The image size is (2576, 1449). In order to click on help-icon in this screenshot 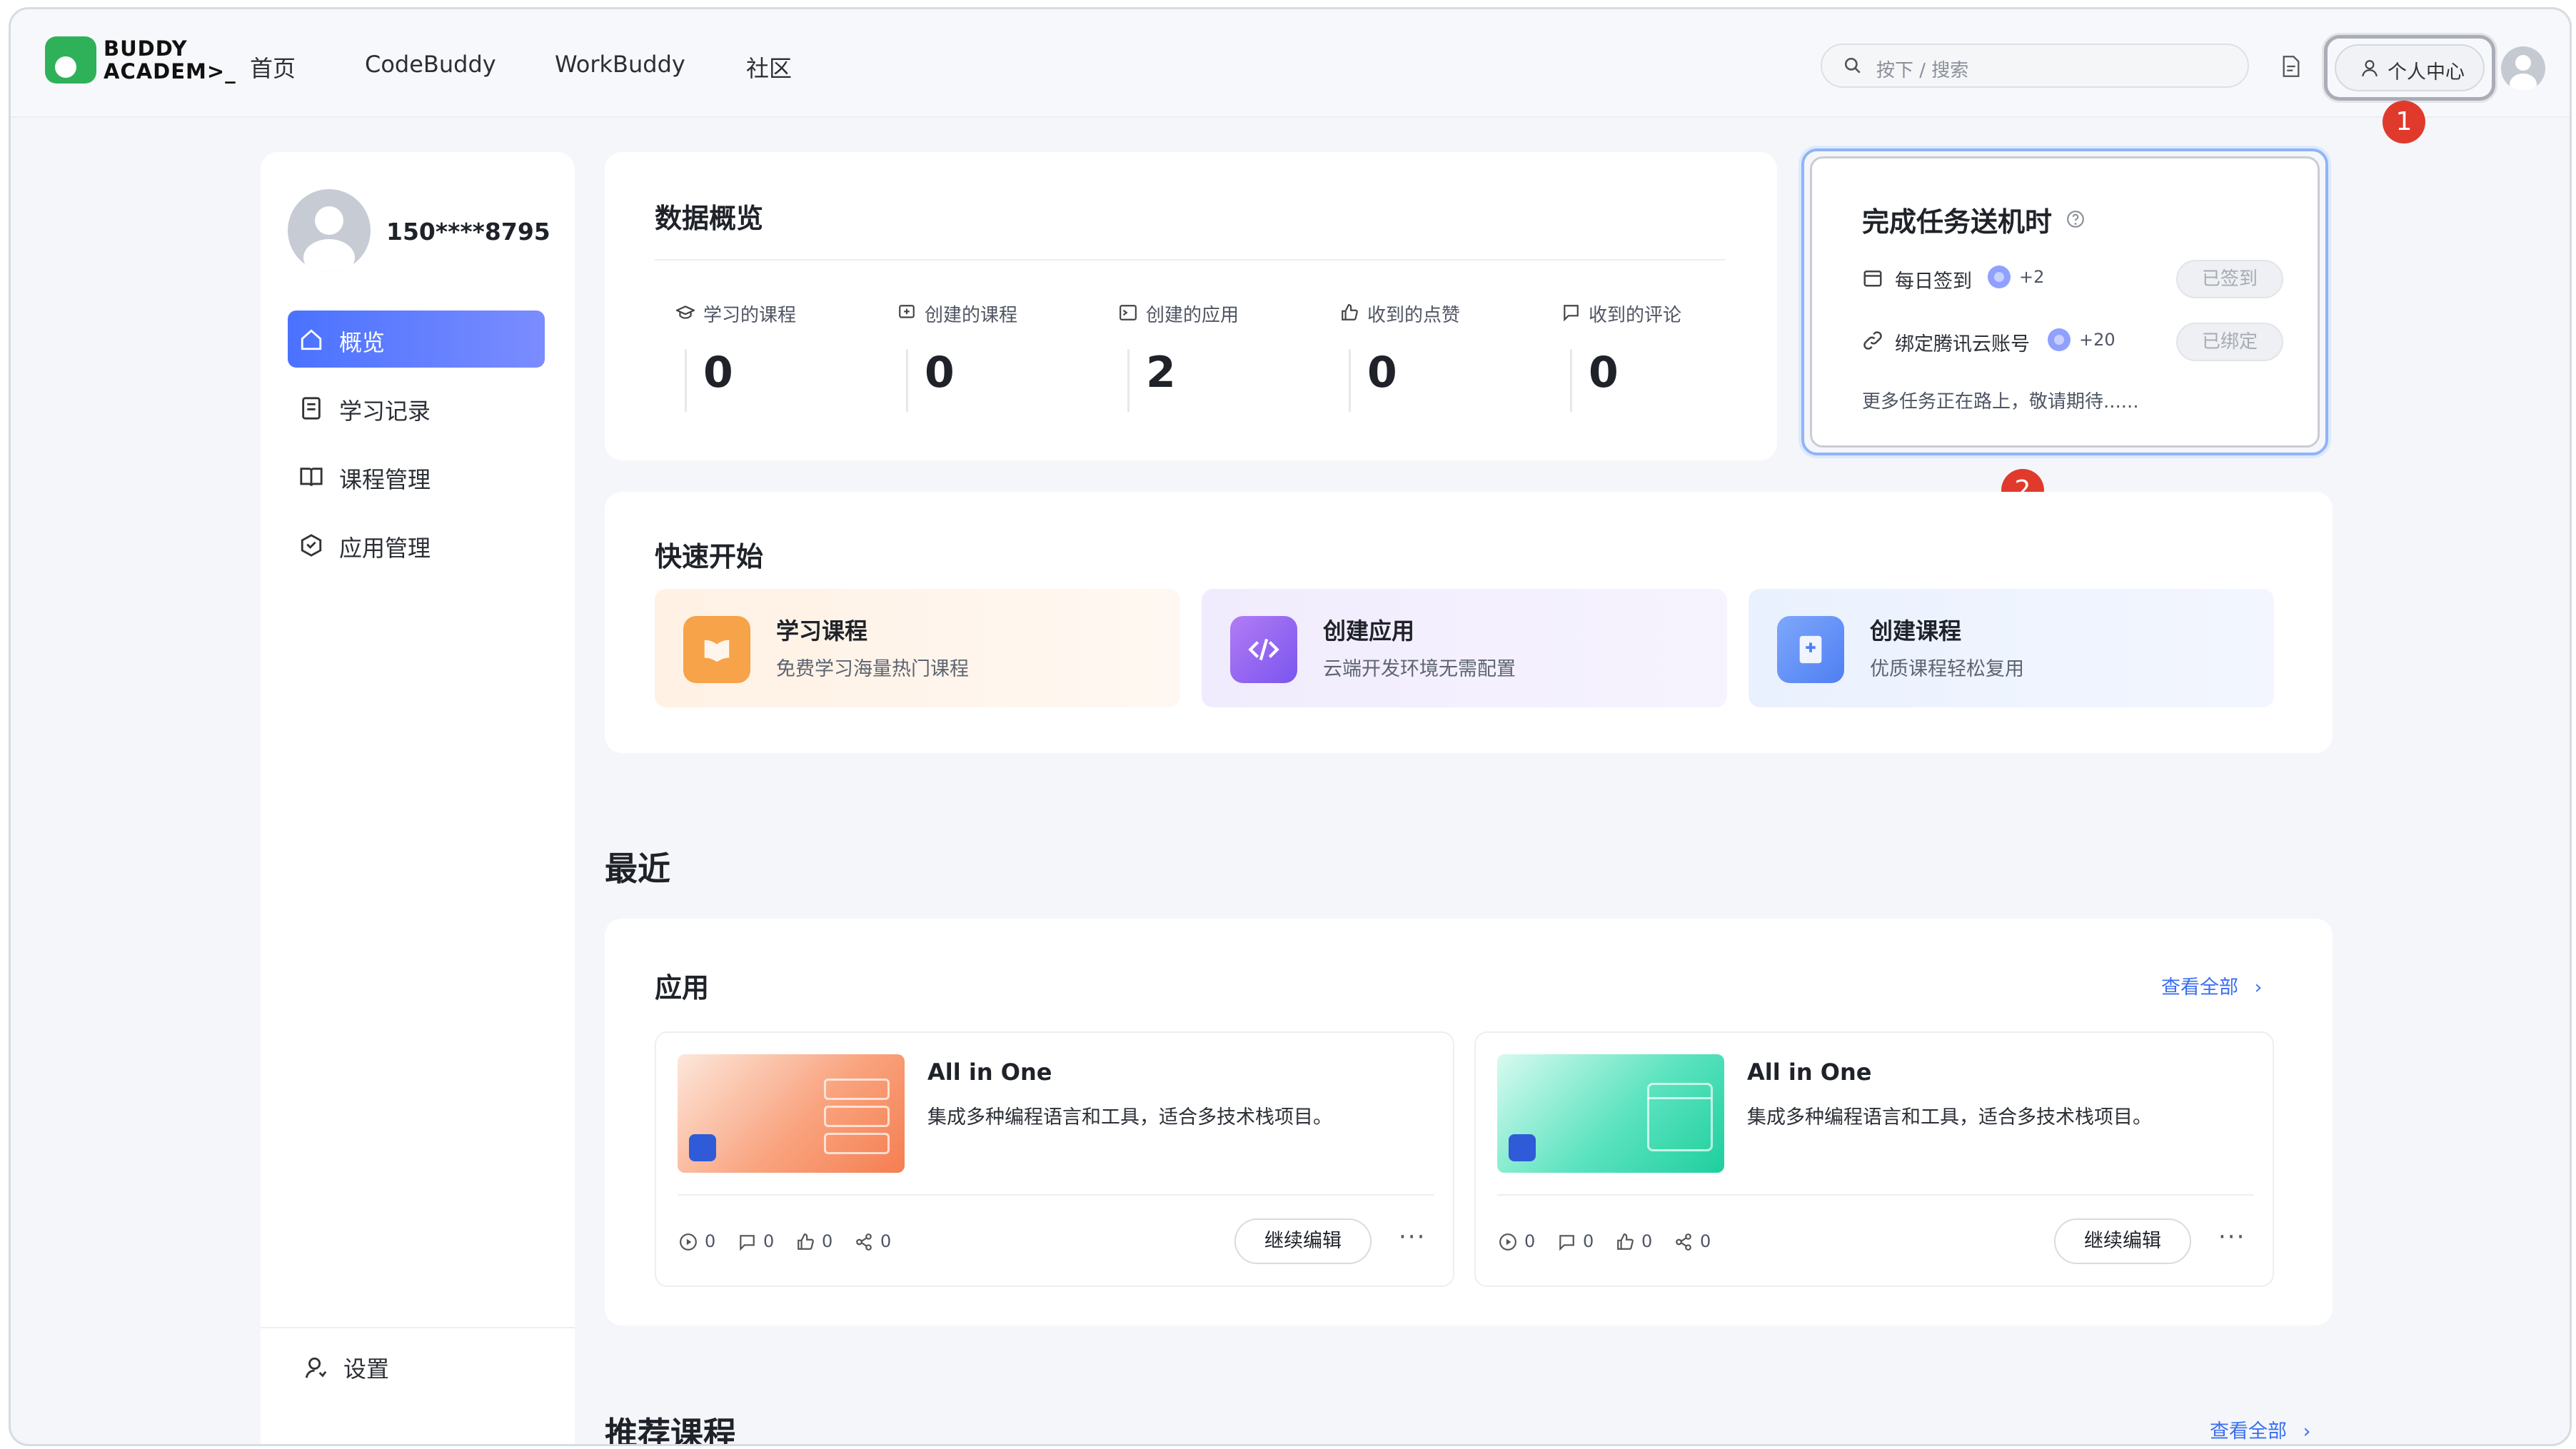, I will do `click(2075, 219)`.